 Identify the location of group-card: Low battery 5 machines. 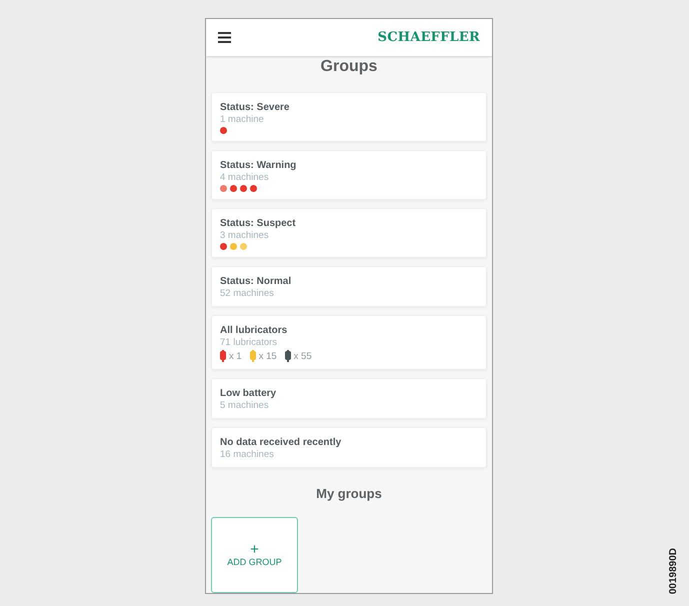
(349, 398).